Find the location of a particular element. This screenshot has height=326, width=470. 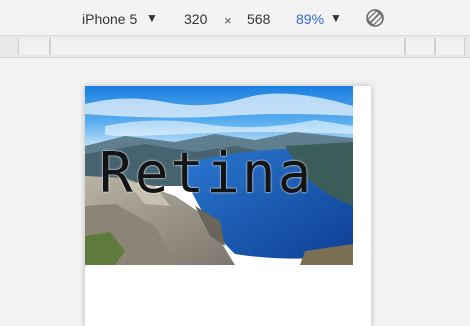

device-toolbar: iPhone 5 ▼ 320 × 568 89% ▼ is located at coordinates (235, 18).